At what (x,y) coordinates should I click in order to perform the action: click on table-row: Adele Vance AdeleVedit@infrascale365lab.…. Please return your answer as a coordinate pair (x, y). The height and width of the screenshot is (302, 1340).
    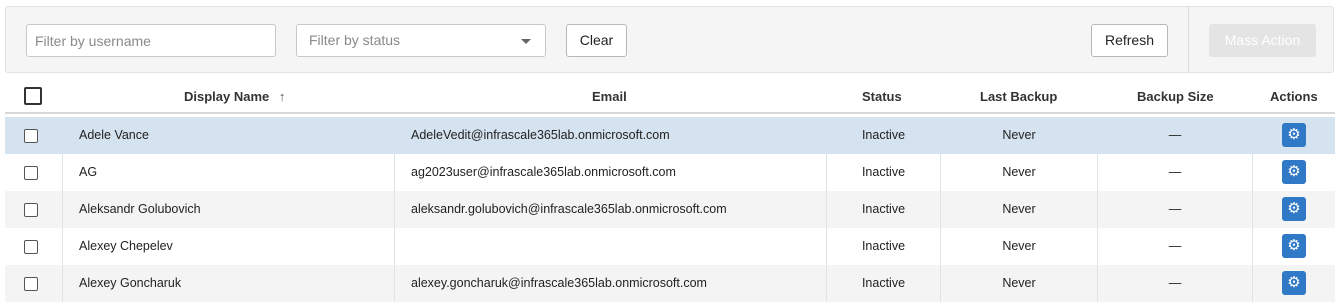
    Looking at the image, I should click on (670, 135).